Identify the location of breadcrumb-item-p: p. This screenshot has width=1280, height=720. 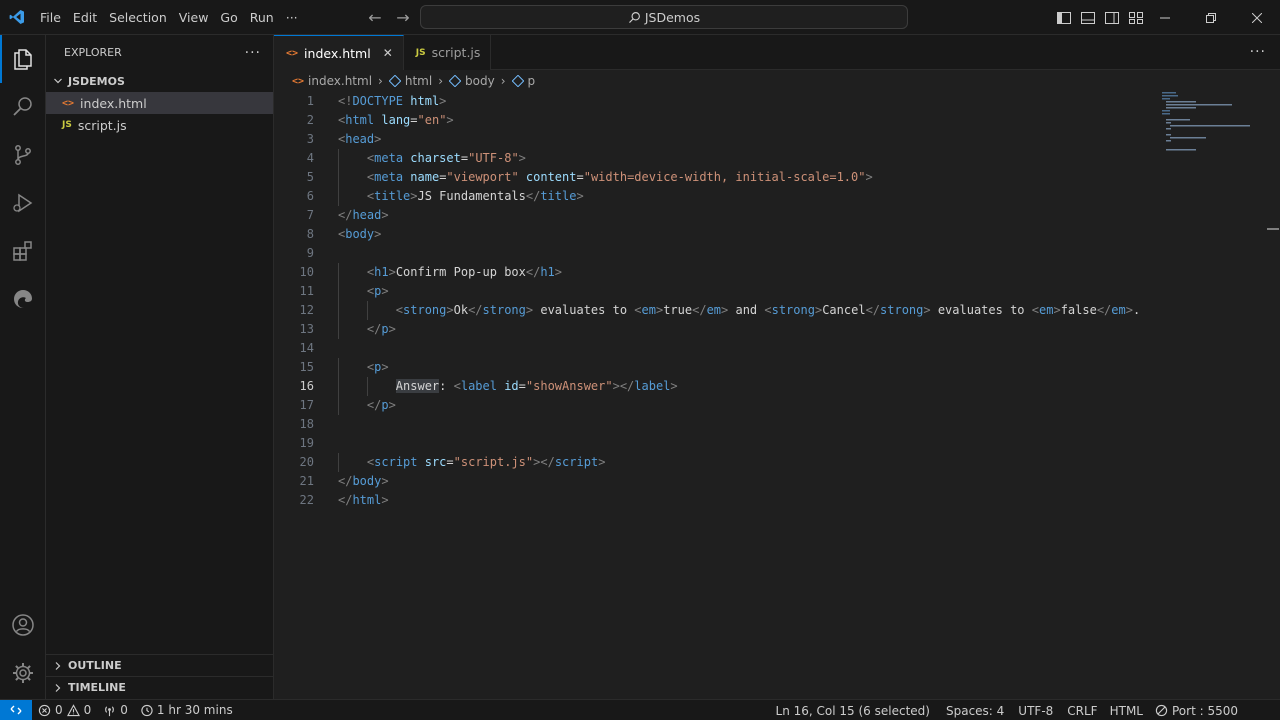
(532, 81).